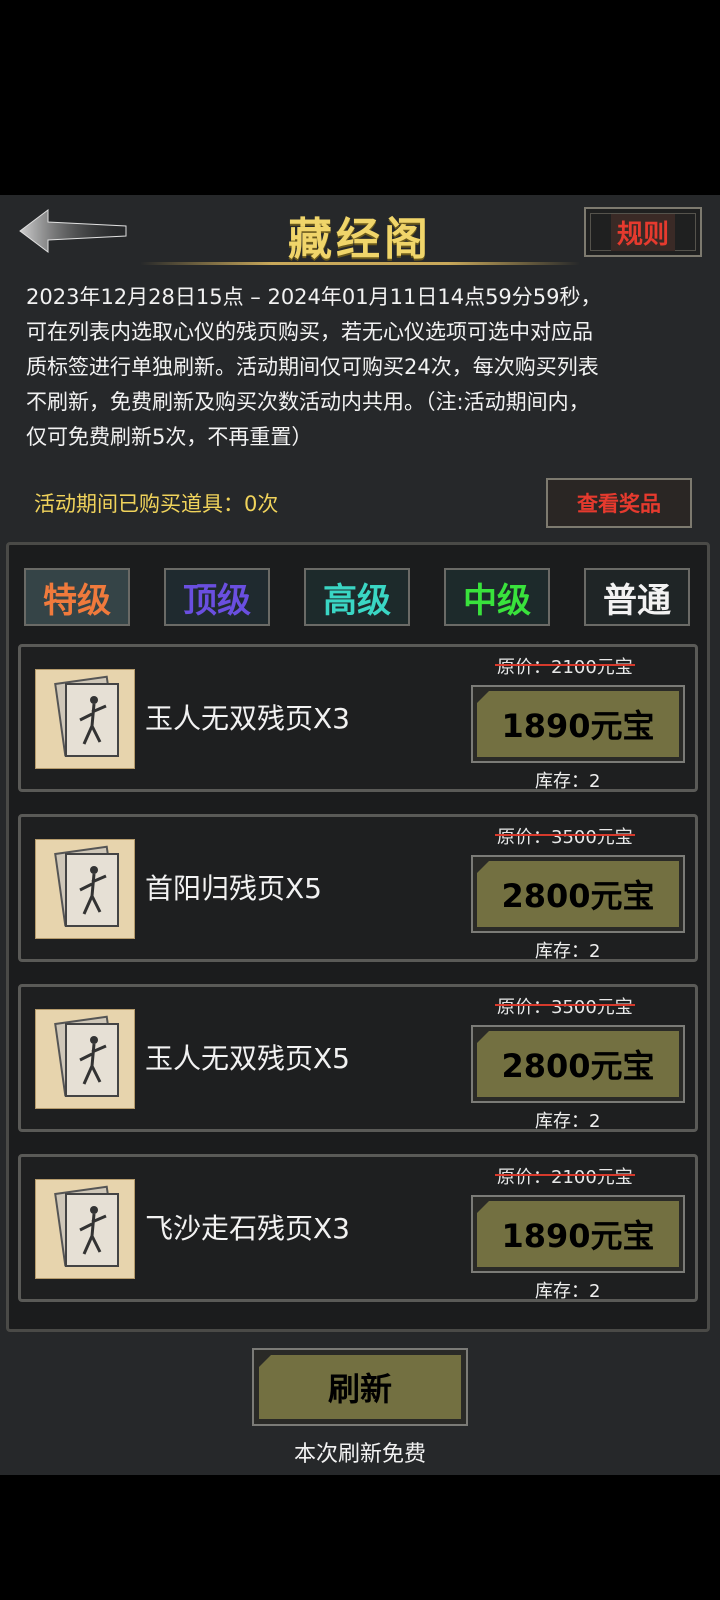  I want to click on refresh-button: 刷新, so click(360, 1387).